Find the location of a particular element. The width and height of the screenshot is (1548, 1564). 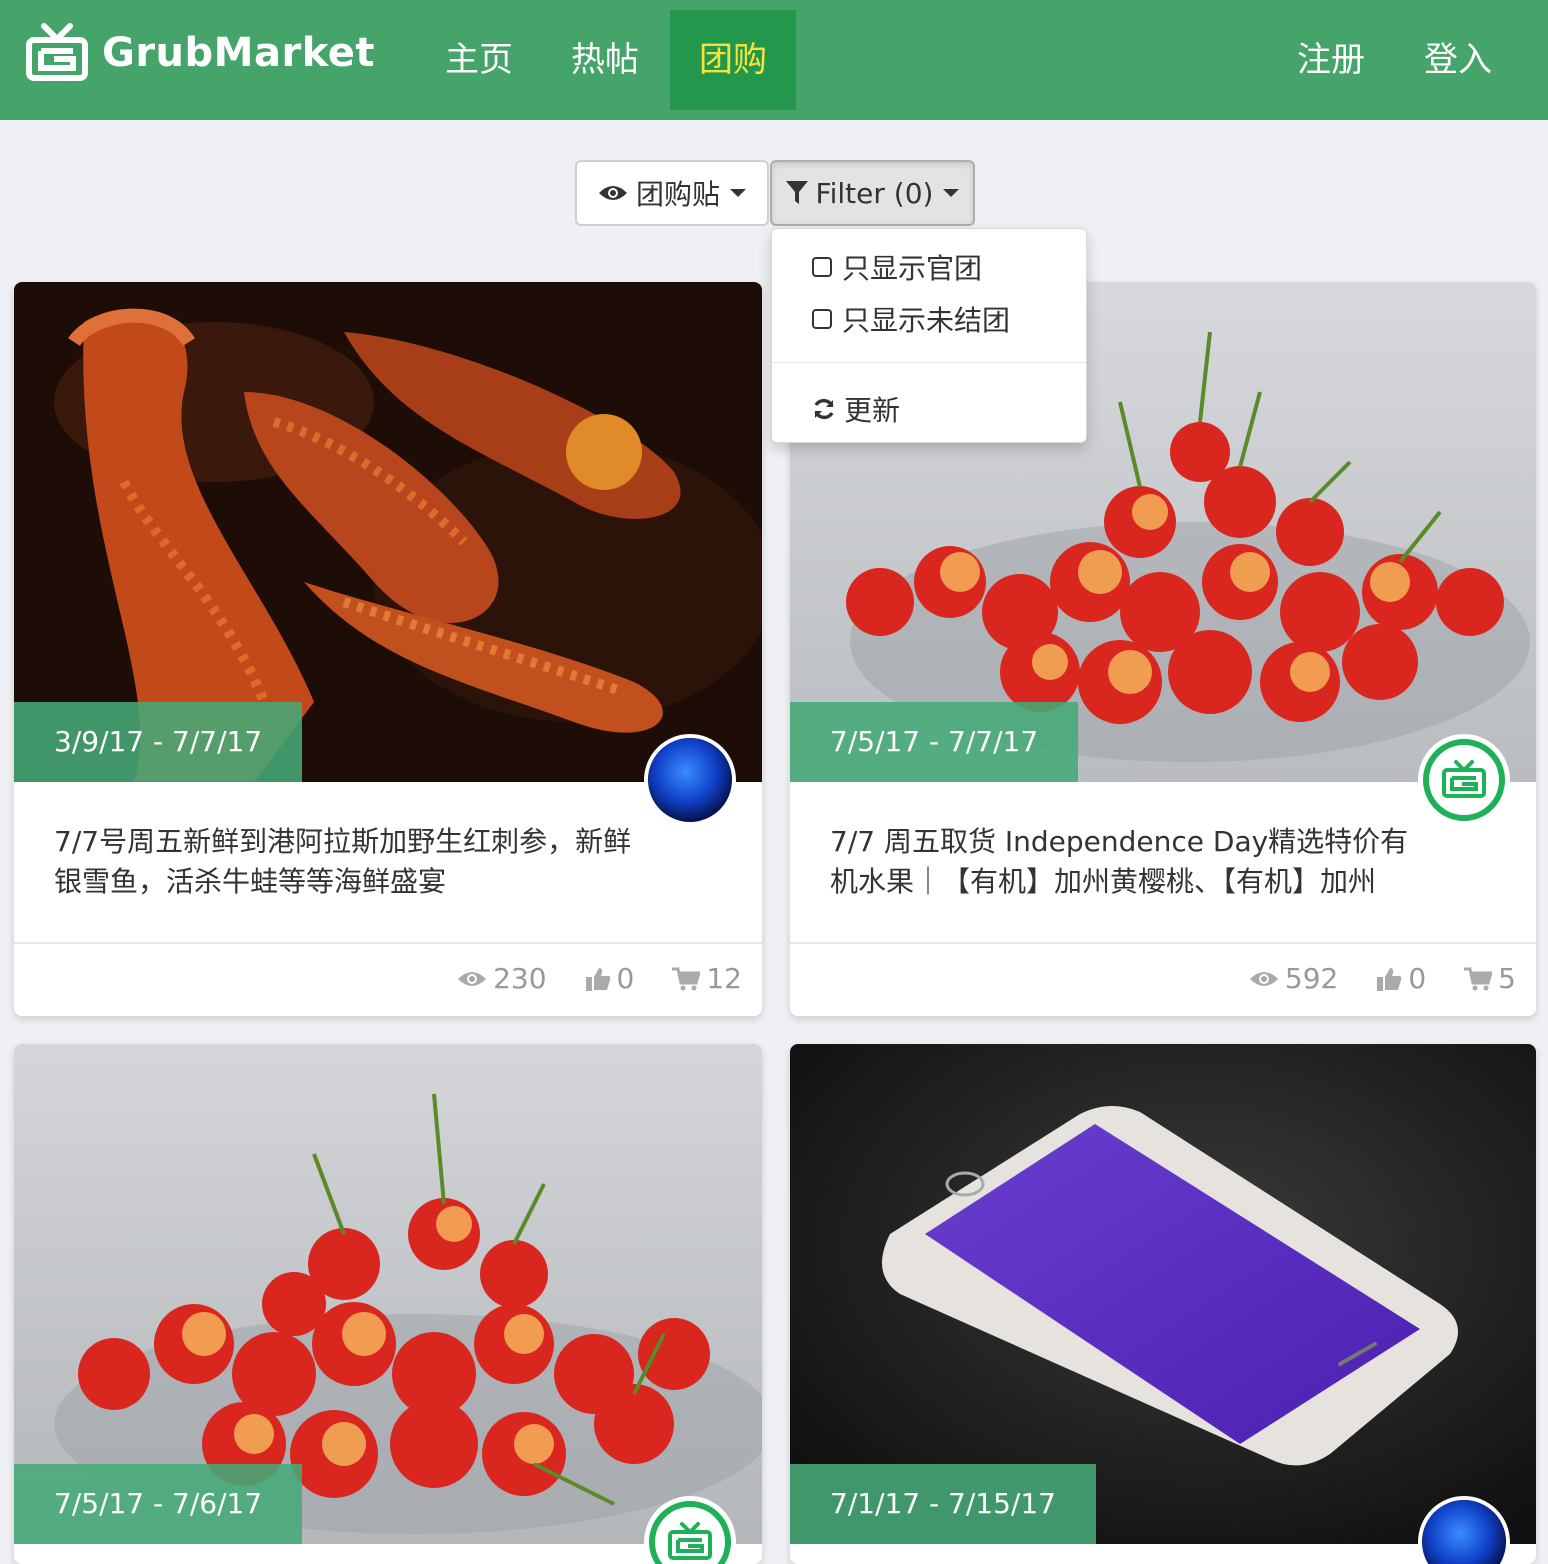

filter-option-official-label: 只显示官团 is located at coordinates (912, 268).